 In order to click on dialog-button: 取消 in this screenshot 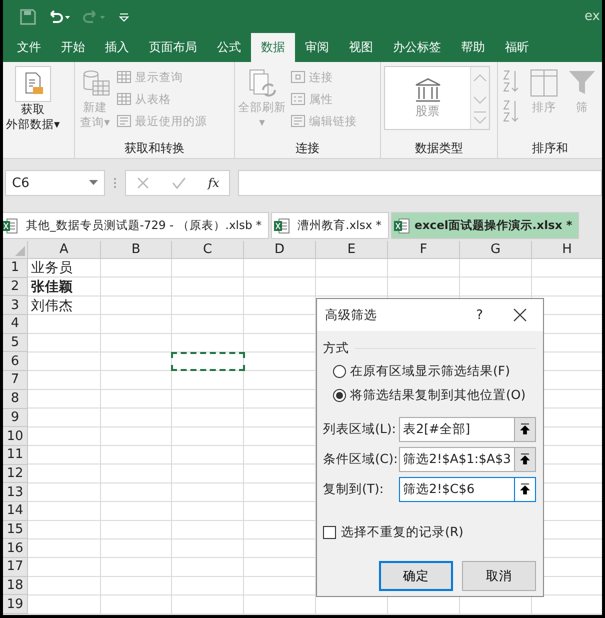, I will do `click(499, 576)`.